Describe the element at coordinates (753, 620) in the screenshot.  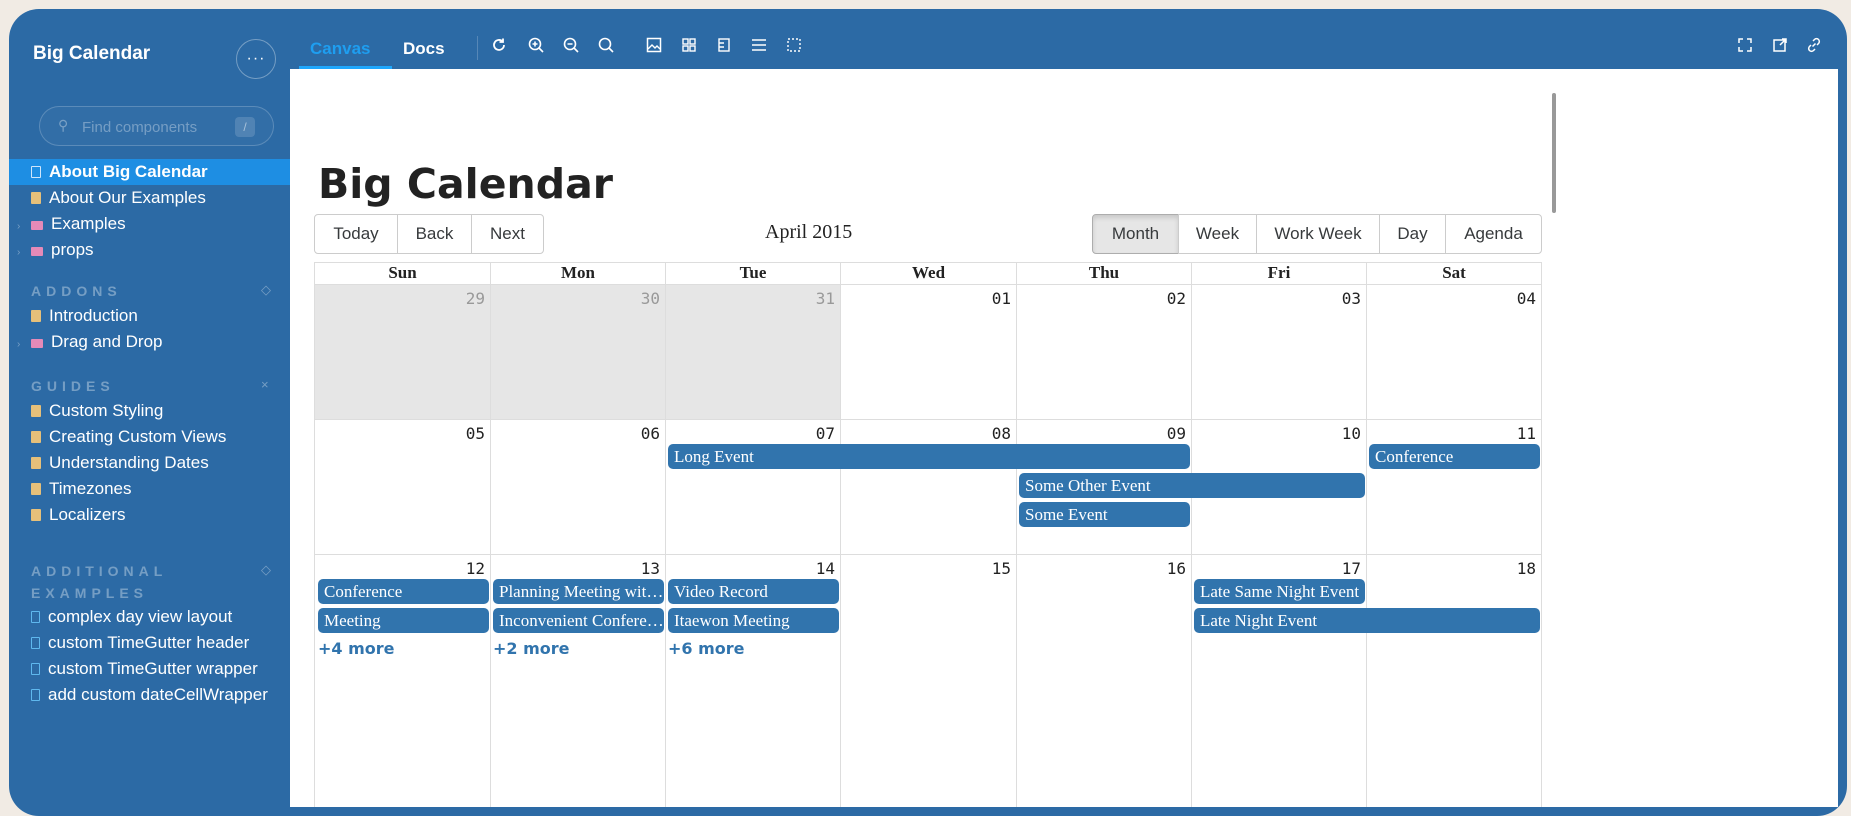
I see `calendar-event: Itaewon Meeting` at that location.